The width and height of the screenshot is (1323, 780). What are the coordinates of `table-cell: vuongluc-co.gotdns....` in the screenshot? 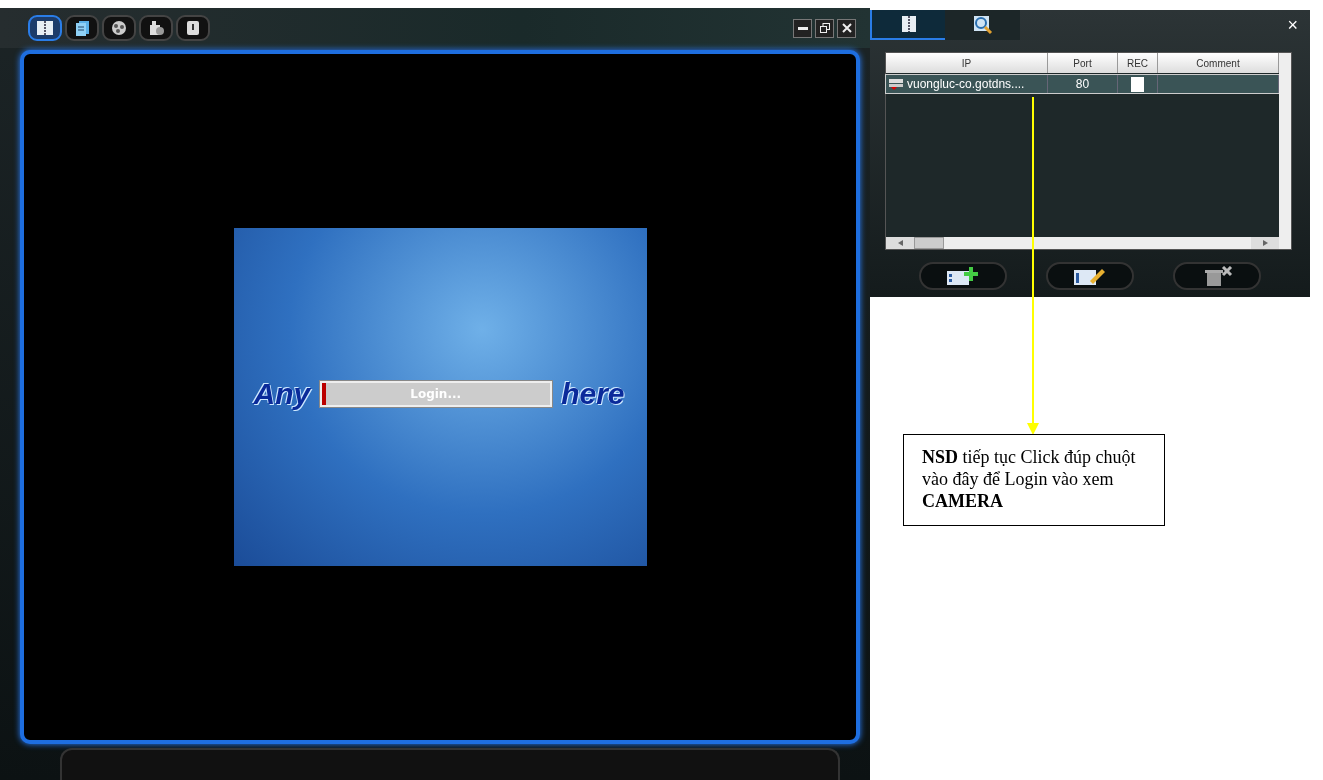 It's located at (966, 84).